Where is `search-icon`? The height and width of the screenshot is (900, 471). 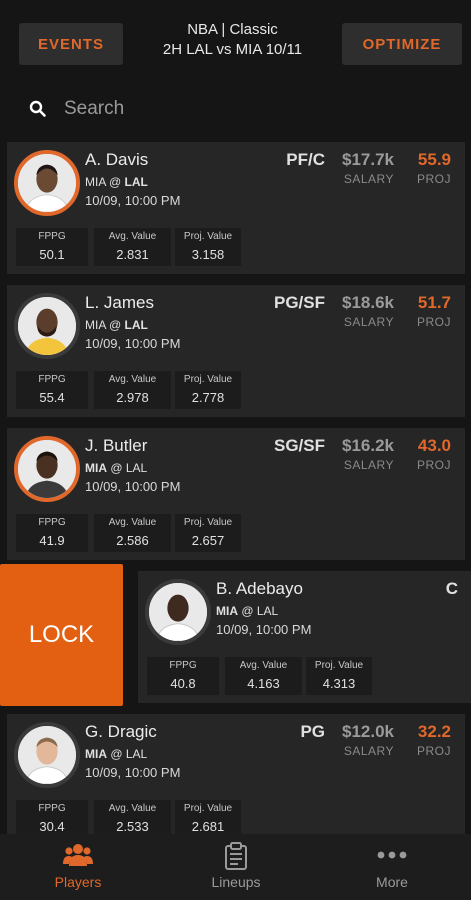
search-icon is located at coordinates (37, 108).